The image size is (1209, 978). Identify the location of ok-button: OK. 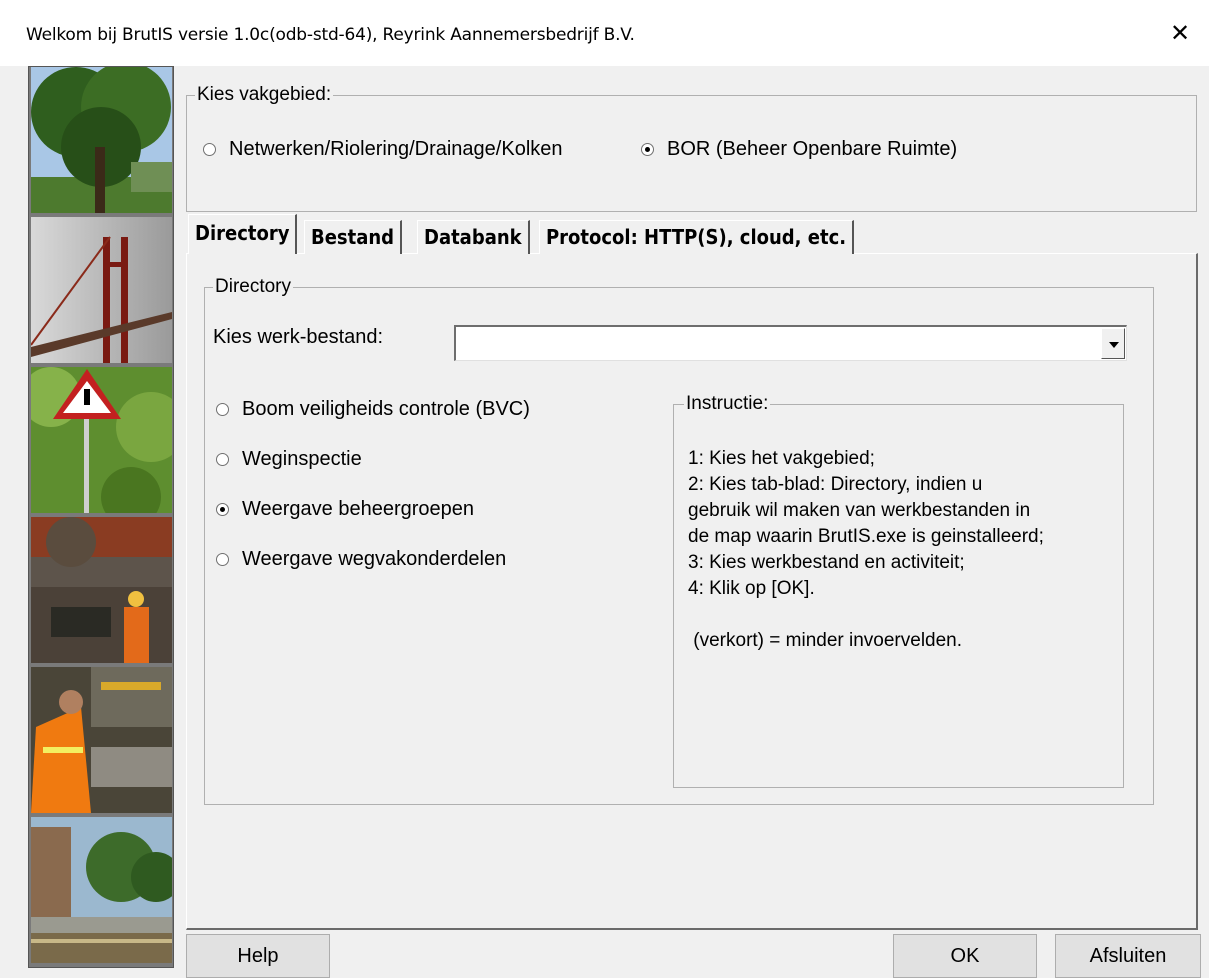
(965, 956).